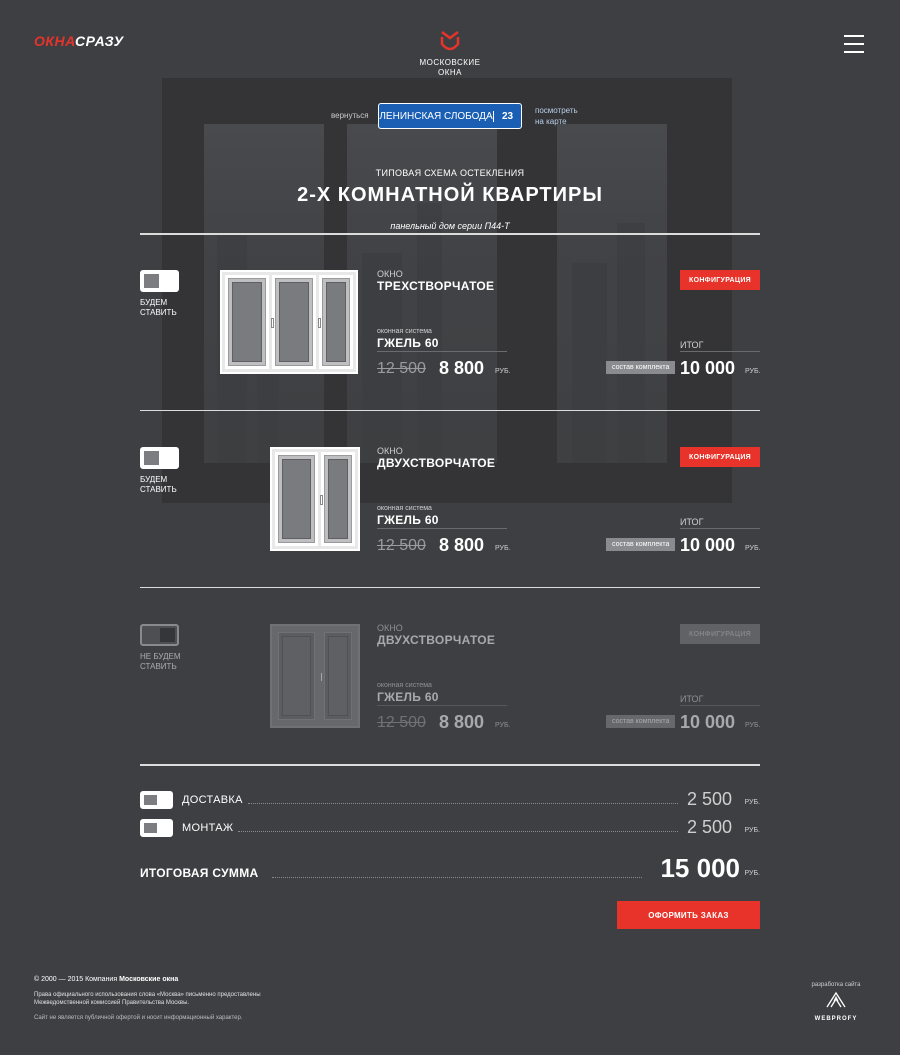 Image resolution: width=900 pixels, height=1055 pixels. I want to click on map-link-line2: на карте, so click(551, 121).